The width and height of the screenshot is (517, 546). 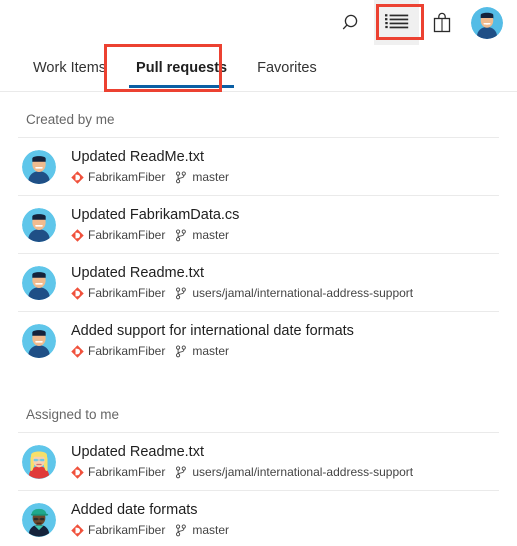 I want to click on tab-work-items: Work Items, so click(x=69, y=68).